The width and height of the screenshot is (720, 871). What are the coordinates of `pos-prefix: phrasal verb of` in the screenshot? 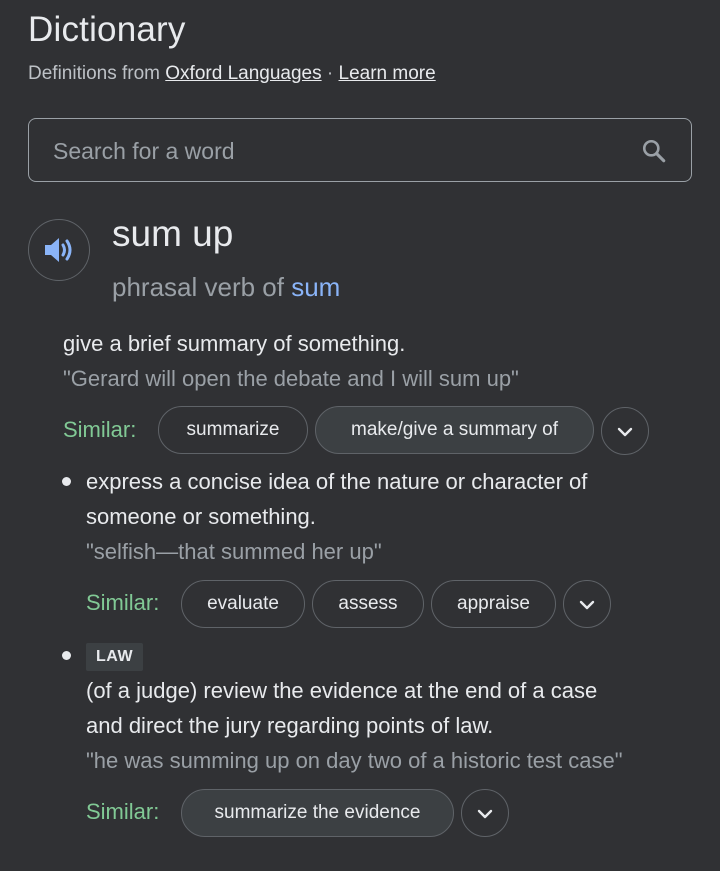 It's located at (202, 287).